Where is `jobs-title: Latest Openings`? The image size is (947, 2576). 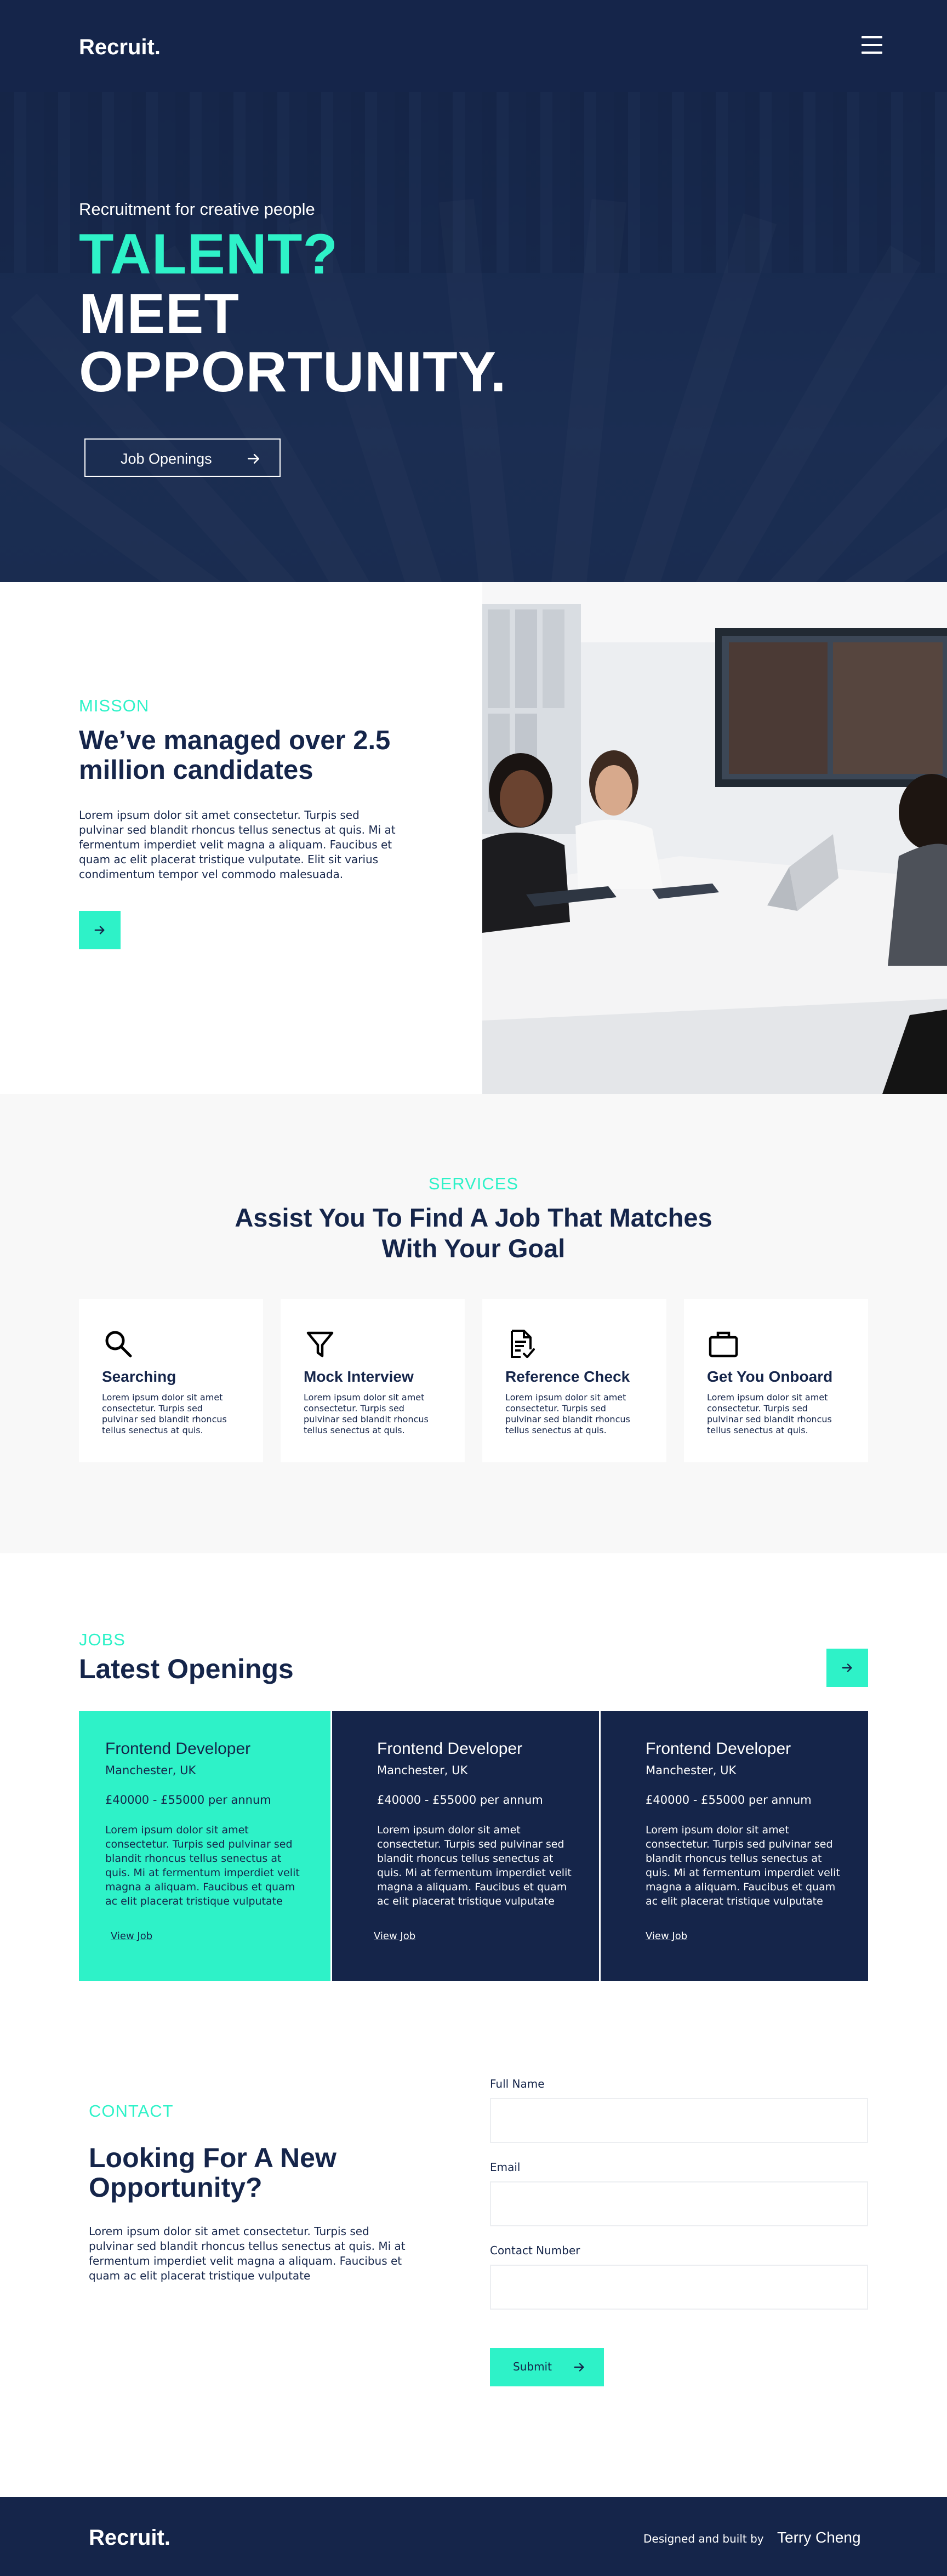
jobs-title: Latest Openings is located at coordinates (186, 1669).